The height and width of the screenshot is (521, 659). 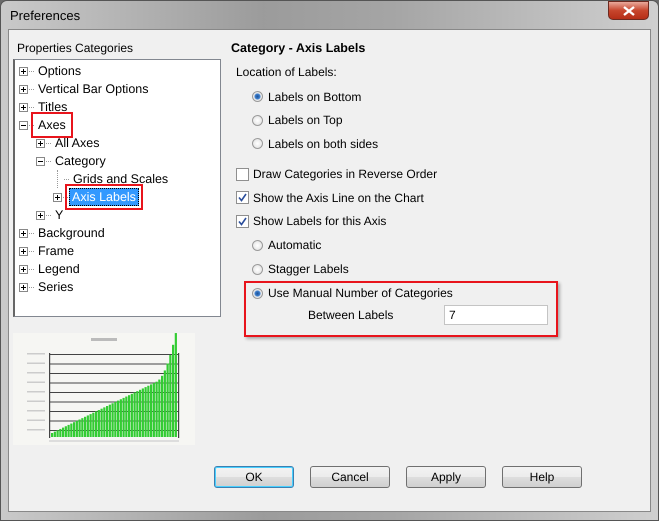 I want to click on between-labels-field: 7, so click(x=496, y=315).